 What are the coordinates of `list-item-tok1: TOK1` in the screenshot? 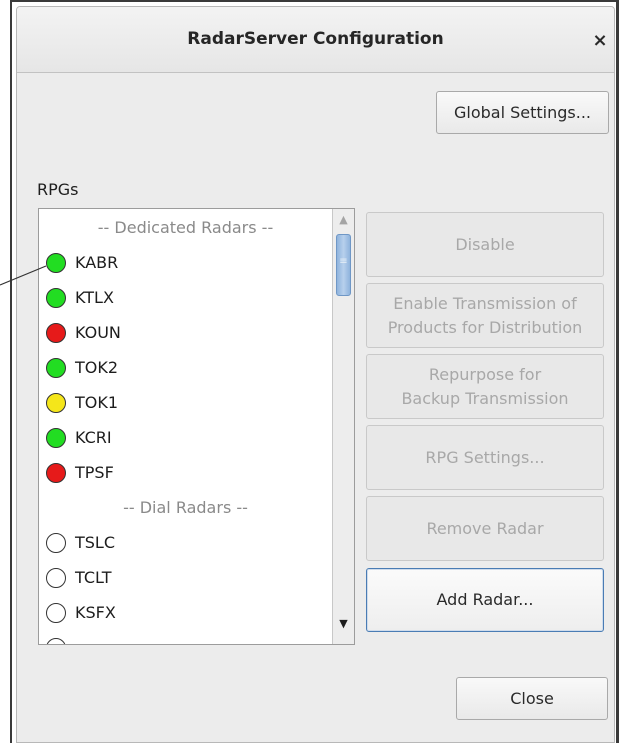 It's located at (185, 402).